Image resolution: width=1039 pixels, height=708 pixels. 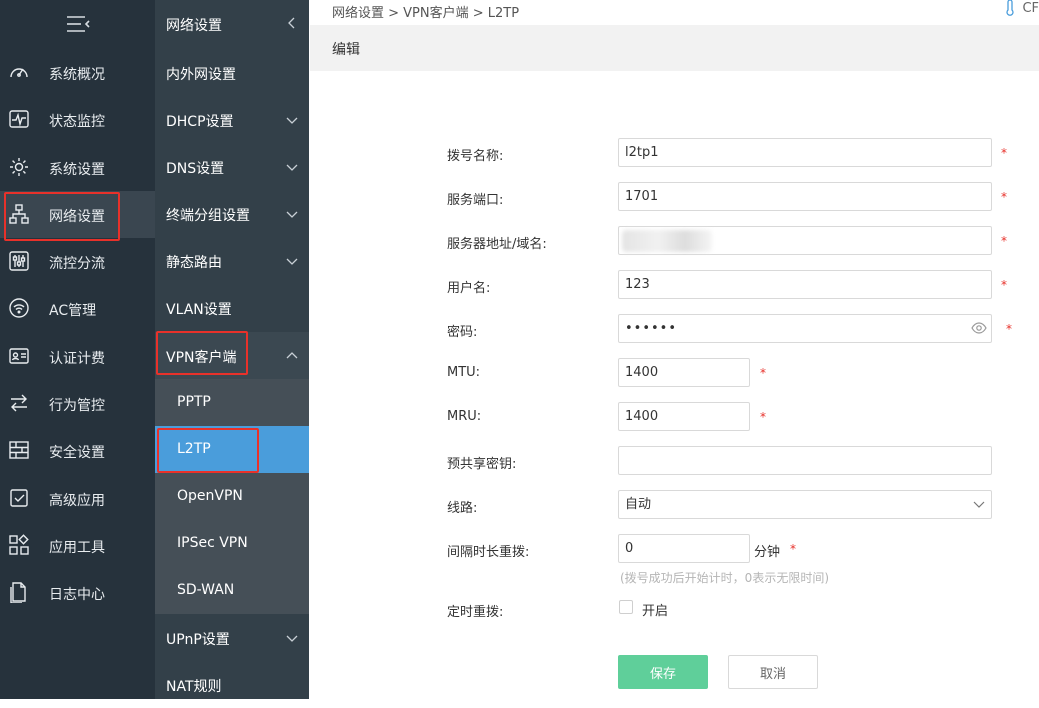 What do you see at coordinates (805, 284) in the screenshot?
I see `username-input` at bounding box center [805, 284].